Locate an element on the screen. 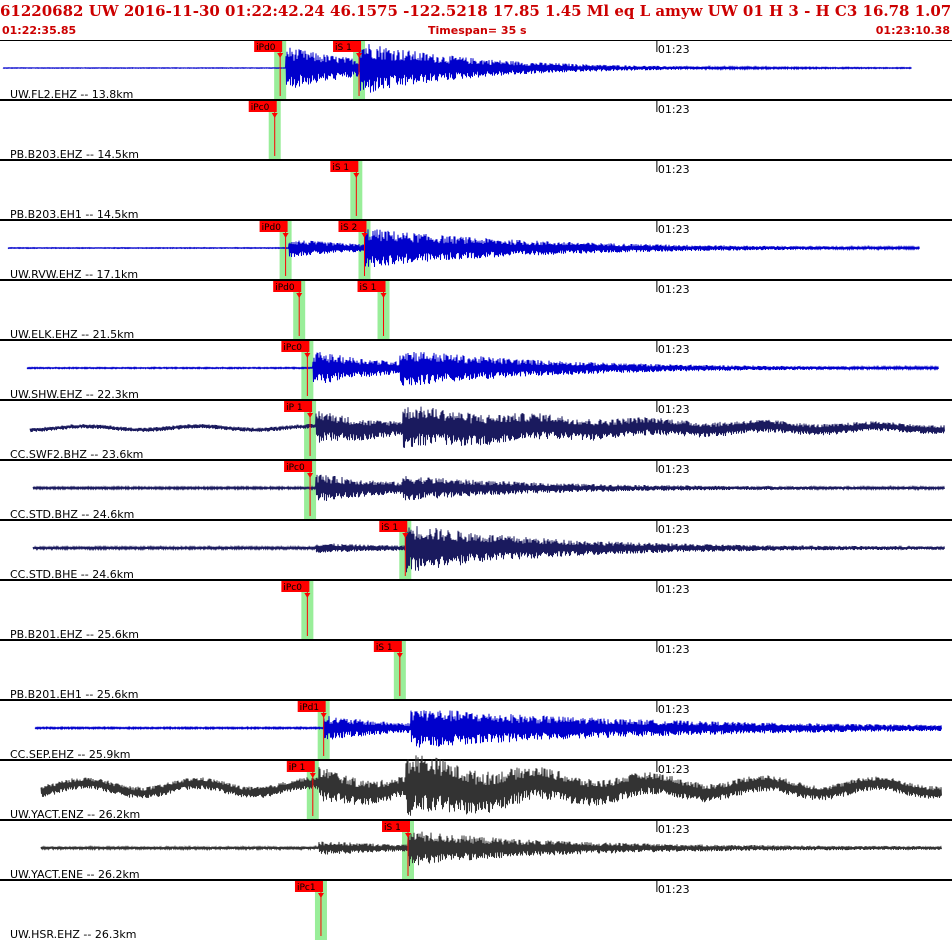  station-label: UW.HSR.EHZ -- 26.3km is located at coordinates (73, 934).